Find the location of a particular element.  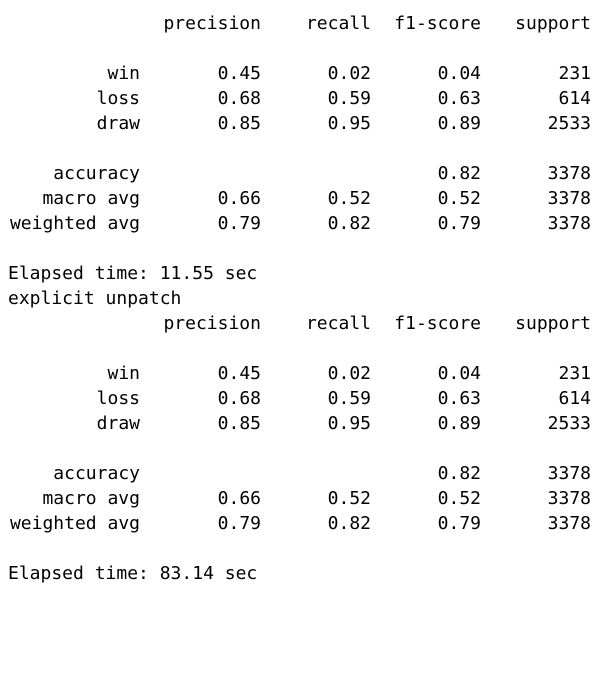

report-1-header-row: precision recall f1-score support is located at coordinates (304, 23).